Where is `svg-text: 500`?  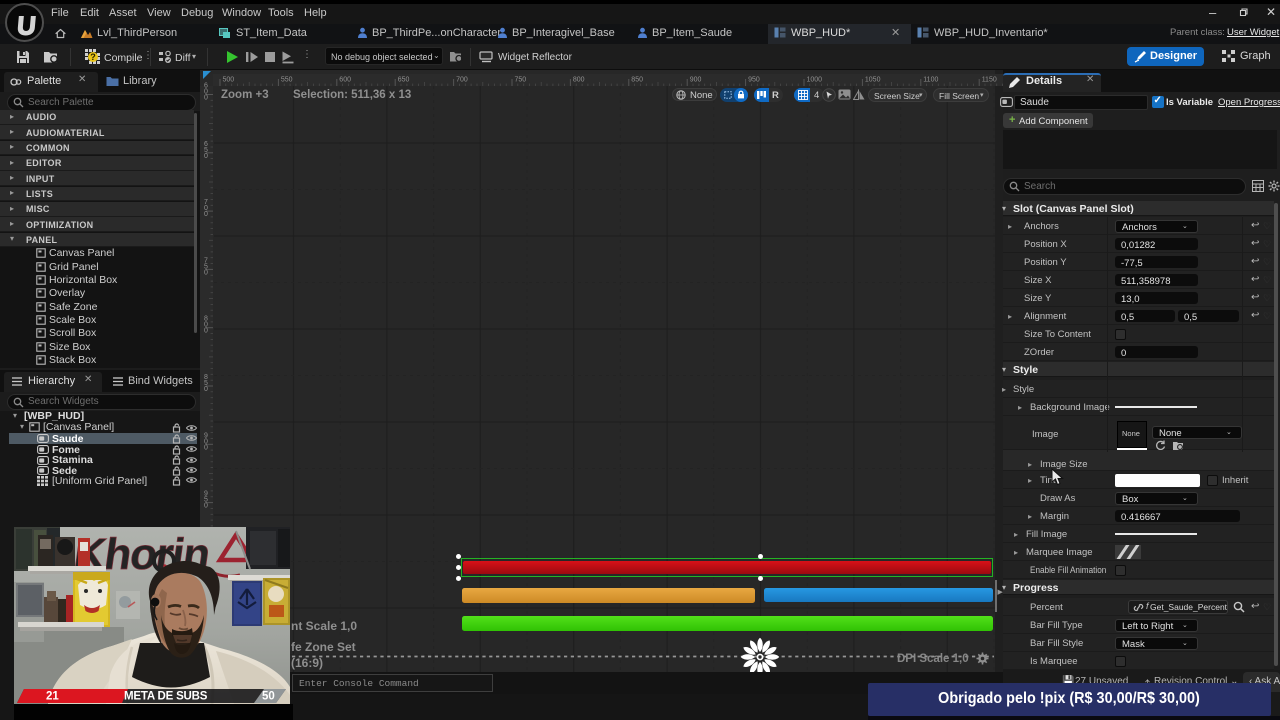 svg-text: 500 is located at coordinates (229, 80).